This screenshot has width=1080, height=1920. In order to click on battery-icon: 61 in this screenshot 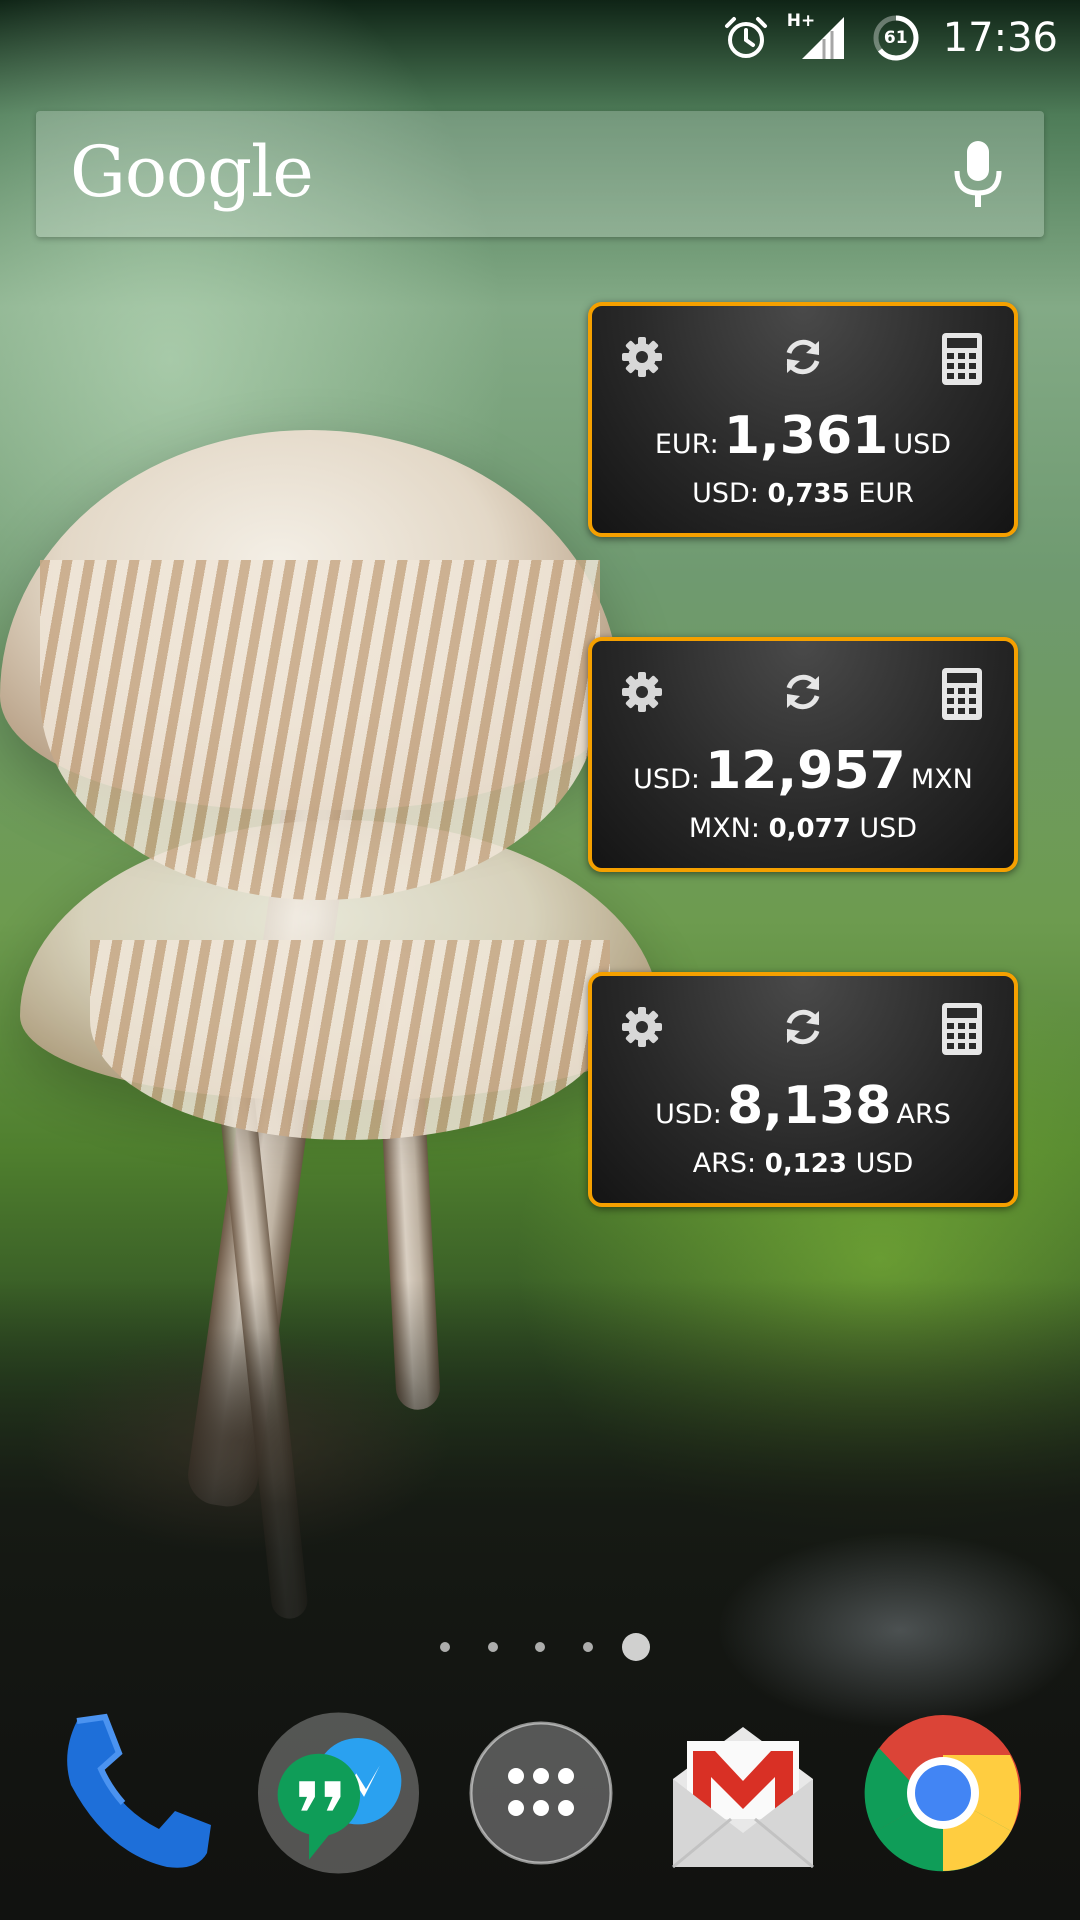, I will do `click(896, 38)`.